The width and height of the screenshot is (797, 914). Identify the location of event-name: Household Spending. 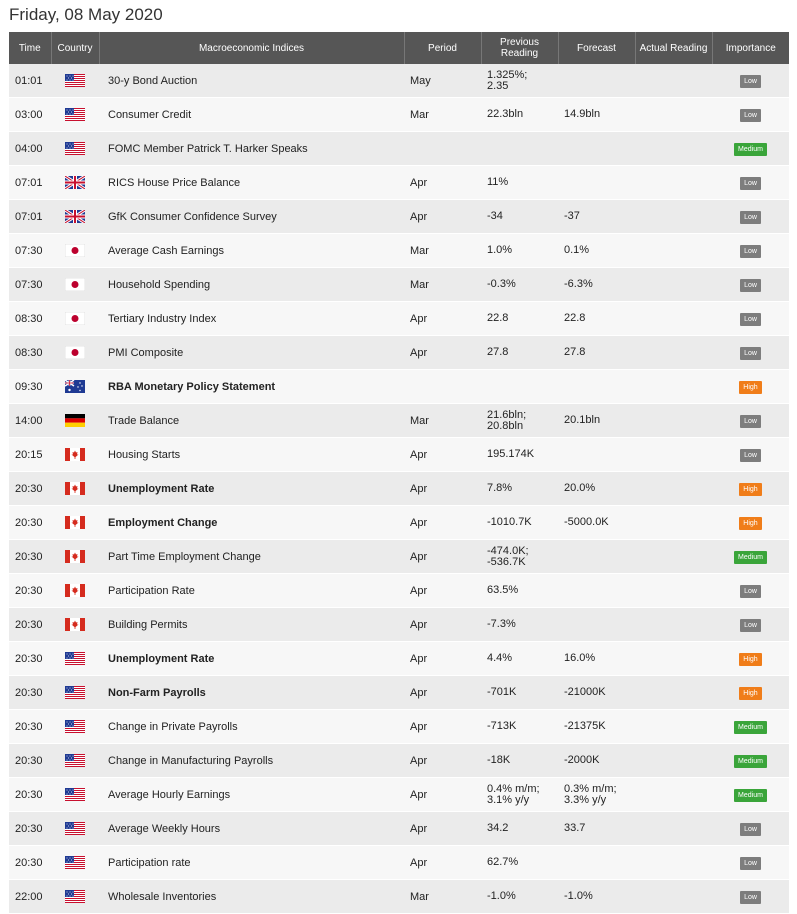
(251, 284).